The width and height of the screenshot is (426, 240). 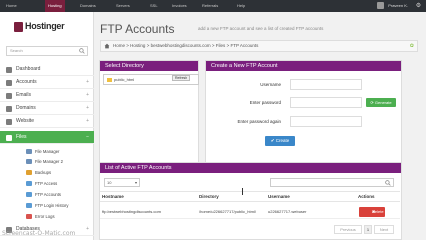 What do you see at coordinates (154, 6) in the screenshot?
I see `nav-ssl: SSL` at bounding box center [154, 6].